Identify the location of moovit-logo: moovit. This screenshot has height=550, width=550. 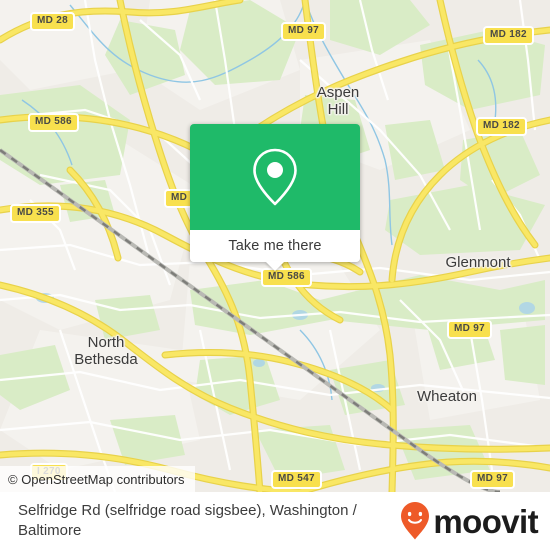
(469, 521).